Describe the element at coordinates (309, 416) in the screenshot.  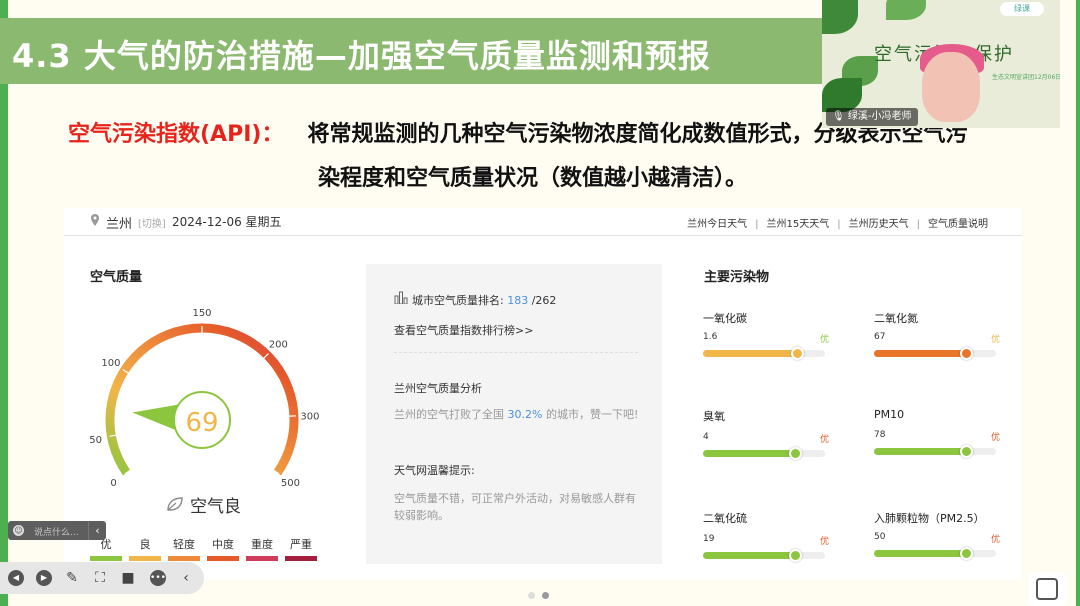
I see `gauge-tick-label: 300` at that location.